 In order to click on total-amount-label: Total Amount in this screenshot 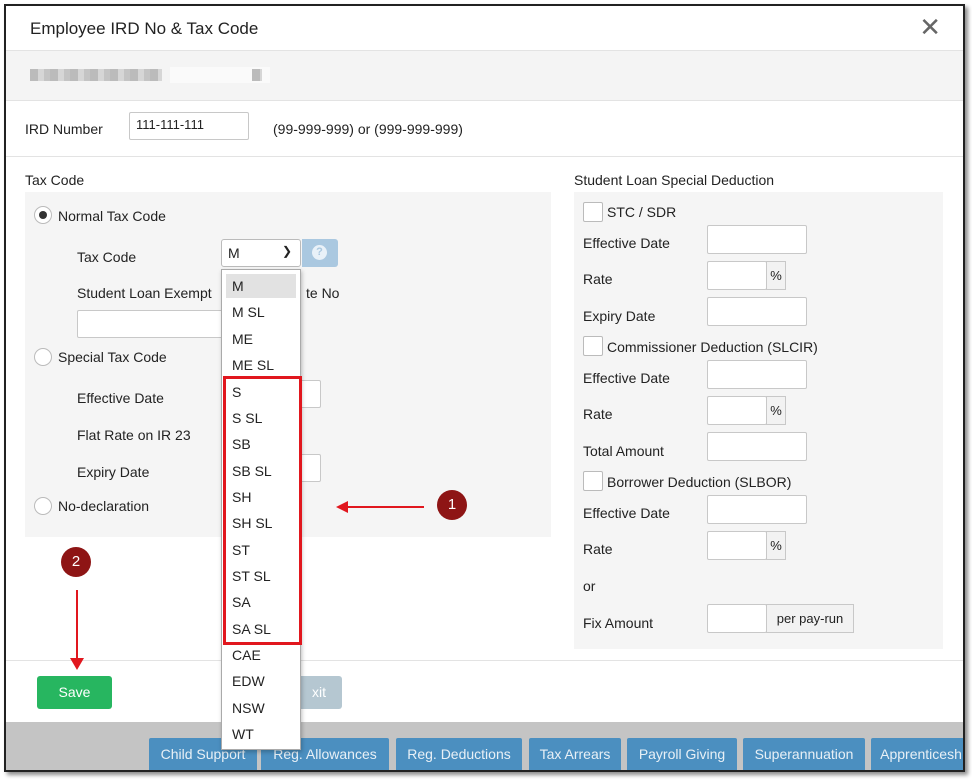, I will do `click(623, 451)`.